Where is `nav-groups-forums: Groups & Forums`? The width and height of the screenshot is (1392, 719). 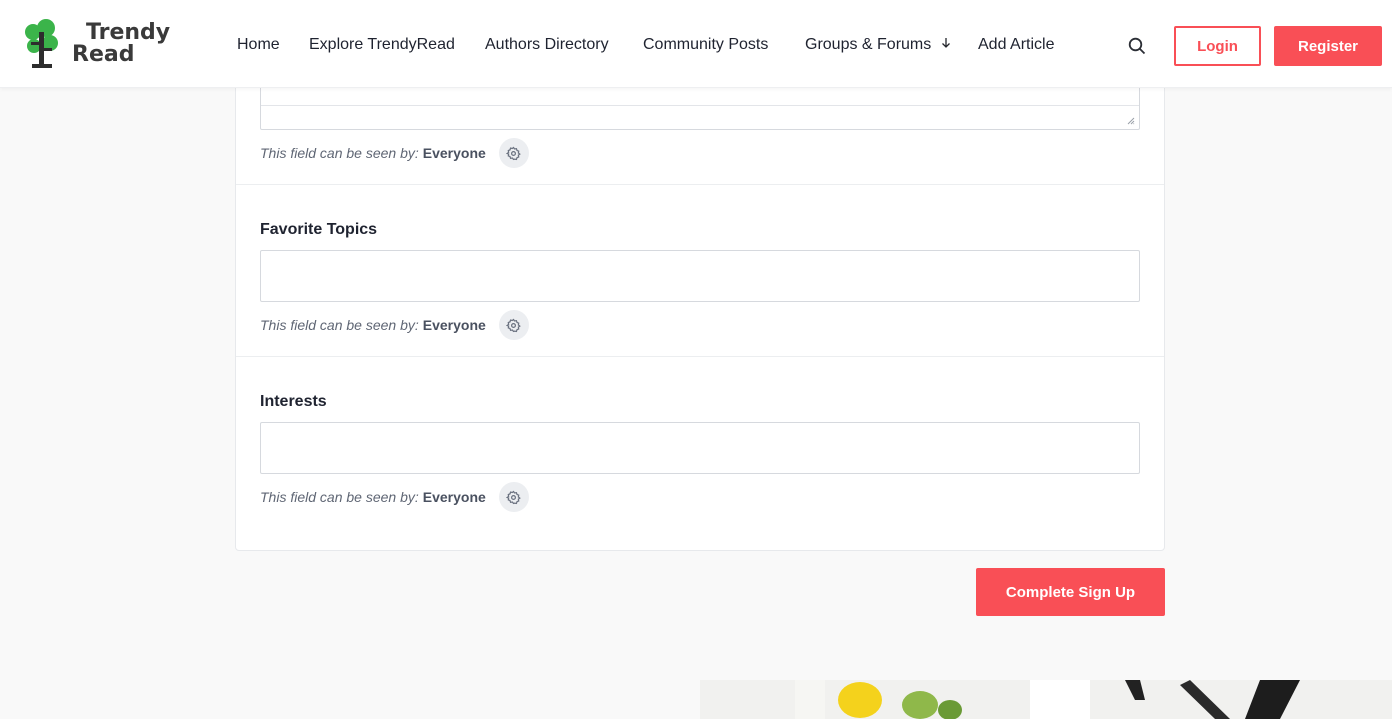 nav-groups-forums: Groups & Forums is located at coordinates (878, 45).